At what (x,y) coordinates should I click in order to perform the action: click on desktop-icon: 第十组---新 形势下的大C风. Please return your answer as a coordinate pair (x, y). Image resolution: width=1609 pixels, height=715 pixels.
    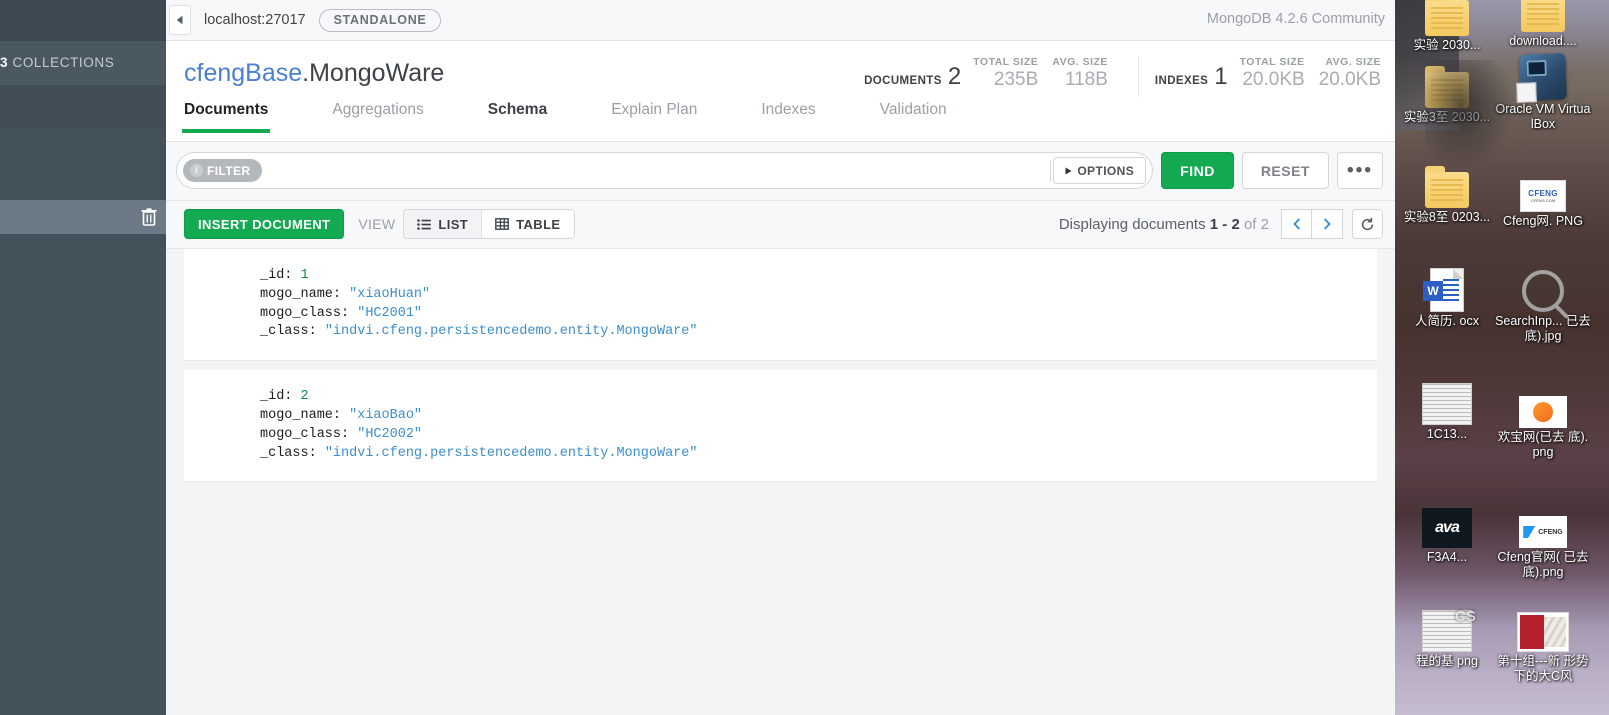
    Looking at the image, I should click on (1543, 643).